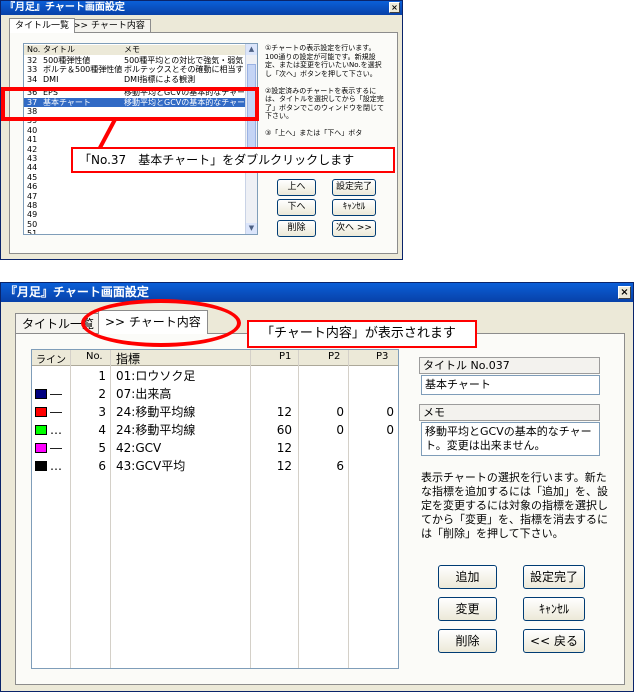  I want to click on row-memo: 500種平均との対比で強気・弱気を, so click(184, 60).